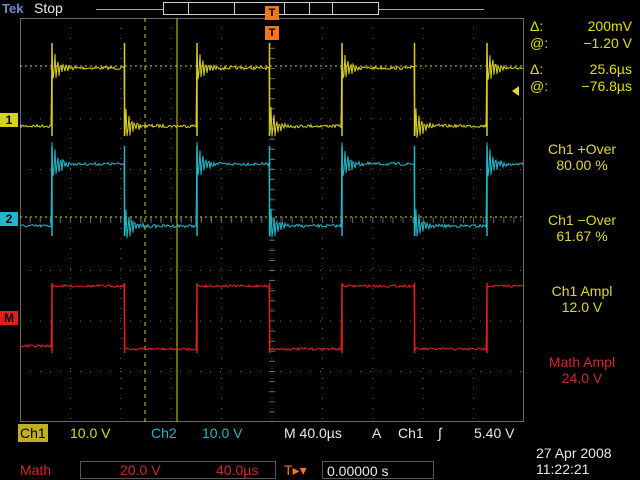 This screenshot has height=480, width=640. Describe the element at coordinates (582, 236) in the screenshot. I see `measurement-value: 61.67 %` at that location.